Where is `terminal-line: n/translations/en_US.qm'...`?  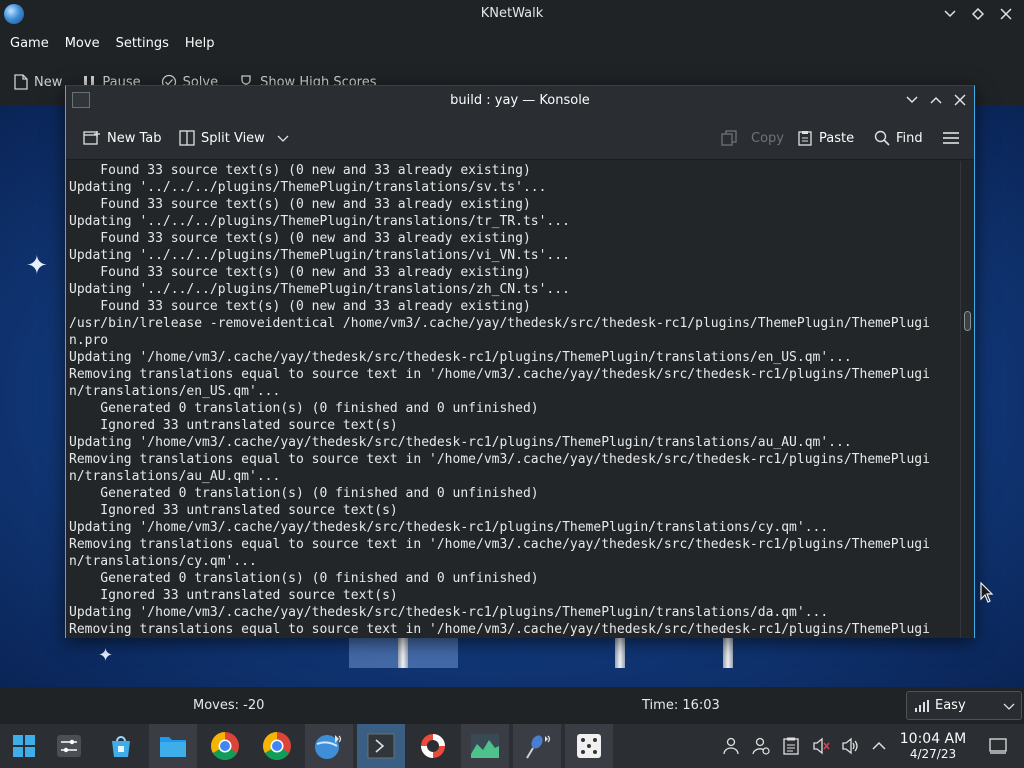
terminal-line: n/translations/en_US.qm'... is located at coordinates (175, 391).